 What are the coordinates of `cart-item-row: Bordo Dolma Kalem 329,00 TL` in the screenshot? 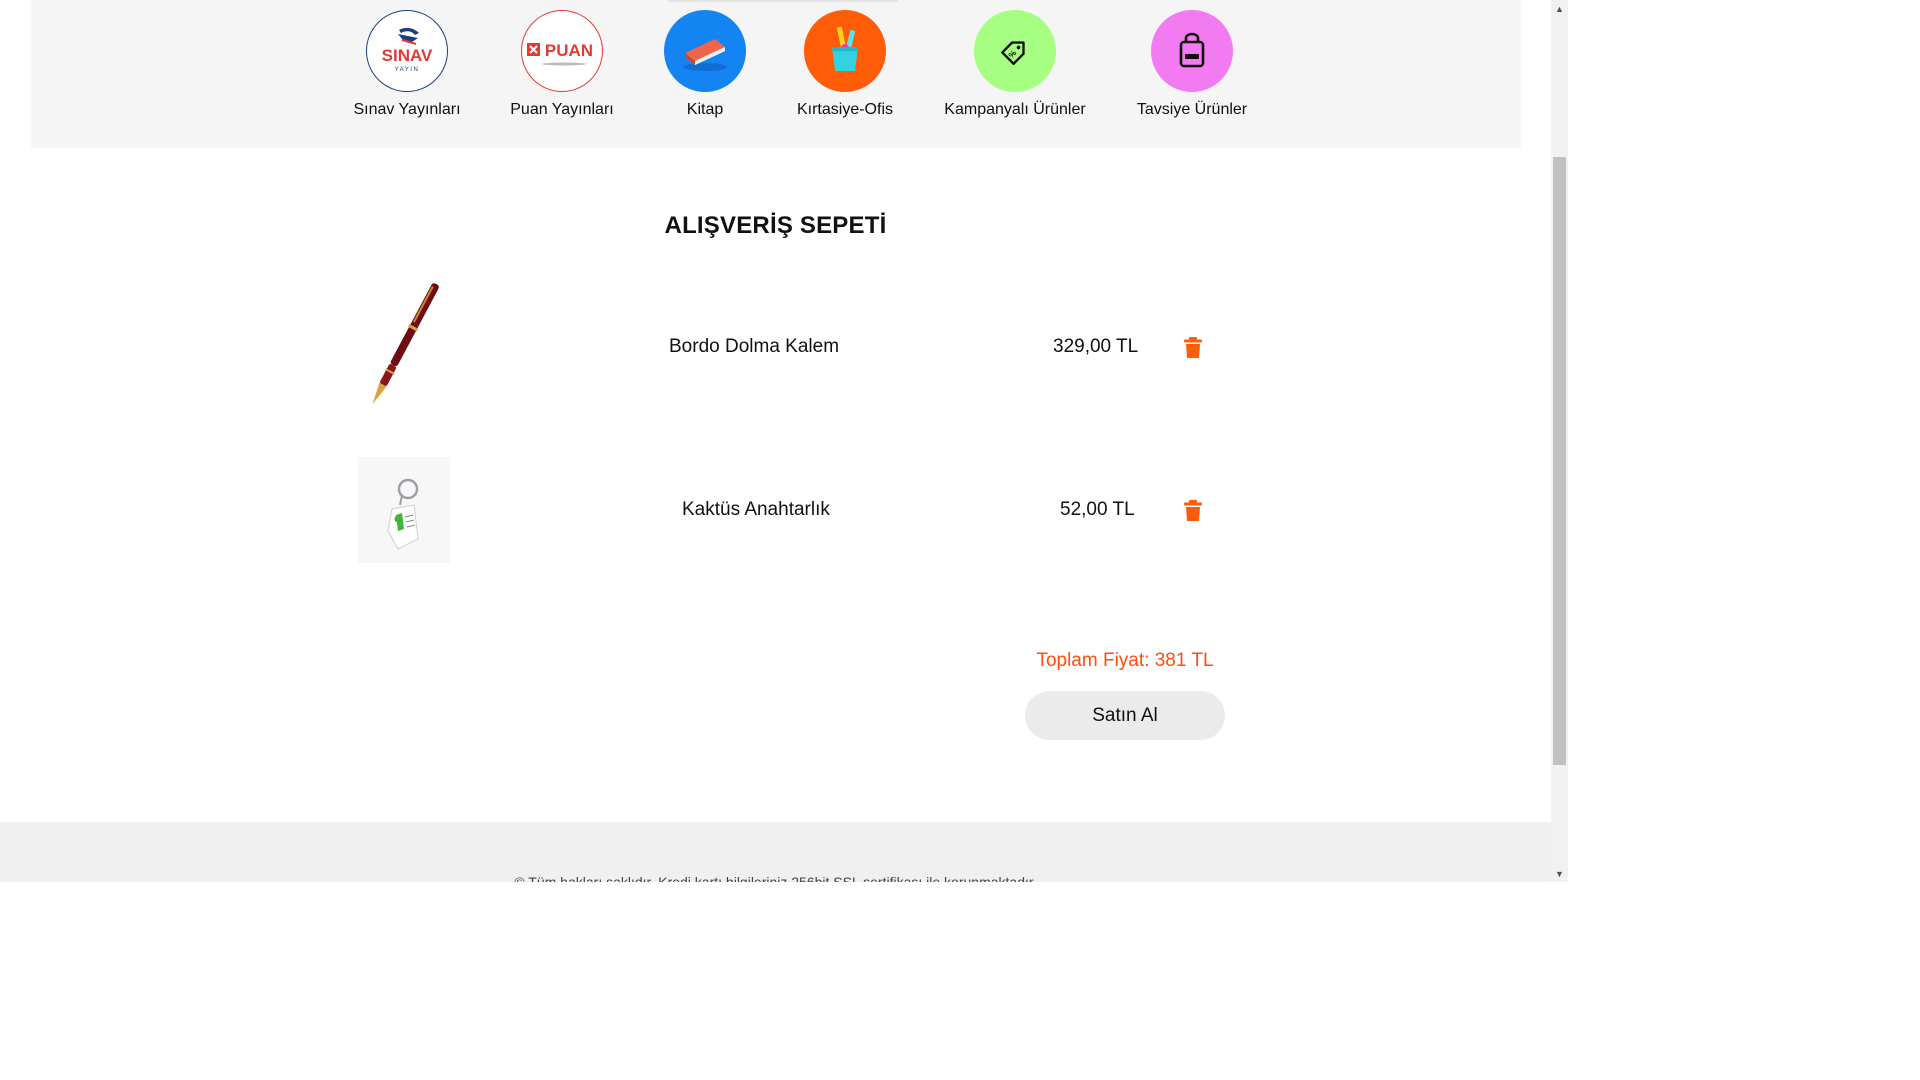 It's located at (775, 345).